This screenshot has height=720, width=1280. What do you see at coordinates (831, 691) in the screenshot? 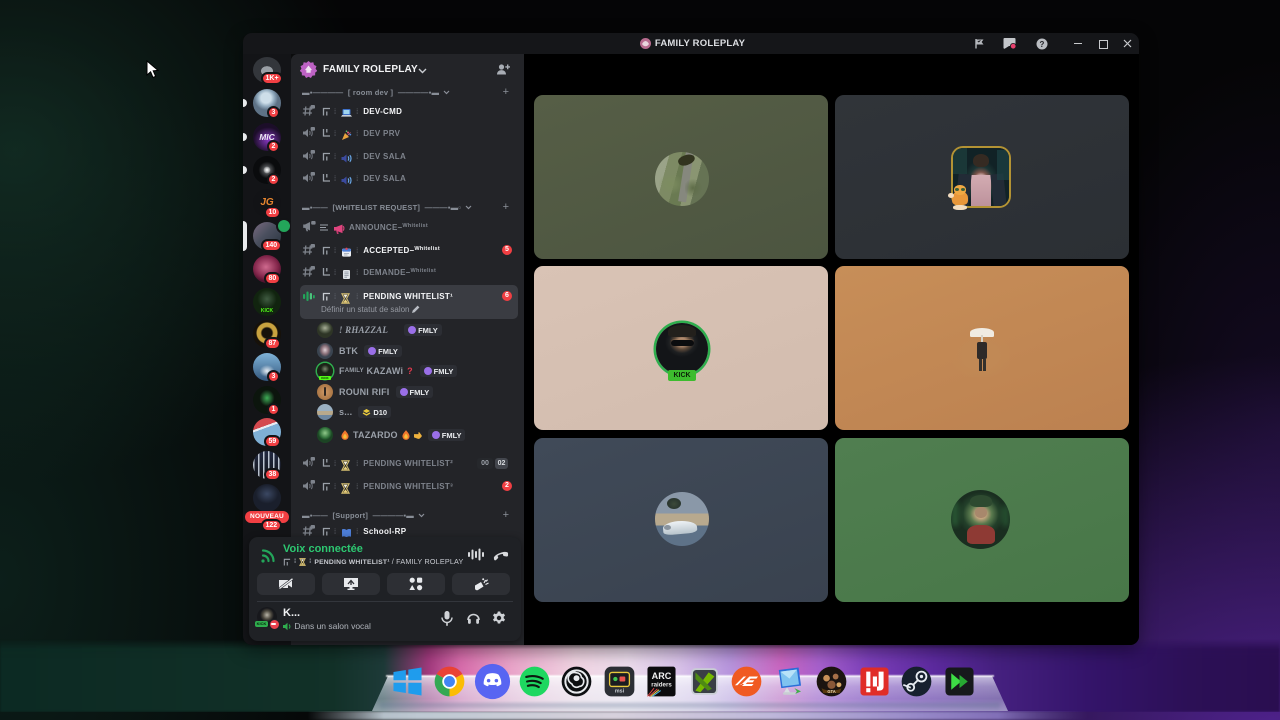
I see `svg-text: GTA` at bounding box center [831, 691].